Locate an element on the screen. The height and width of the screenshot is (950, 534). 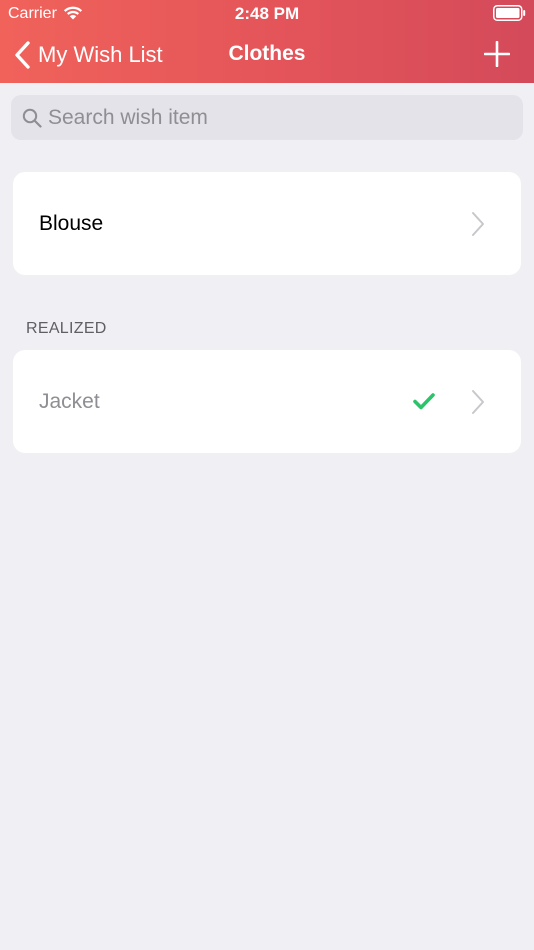
status-bar: Carrier 2:48 PM is located at coordinates (267, 14).